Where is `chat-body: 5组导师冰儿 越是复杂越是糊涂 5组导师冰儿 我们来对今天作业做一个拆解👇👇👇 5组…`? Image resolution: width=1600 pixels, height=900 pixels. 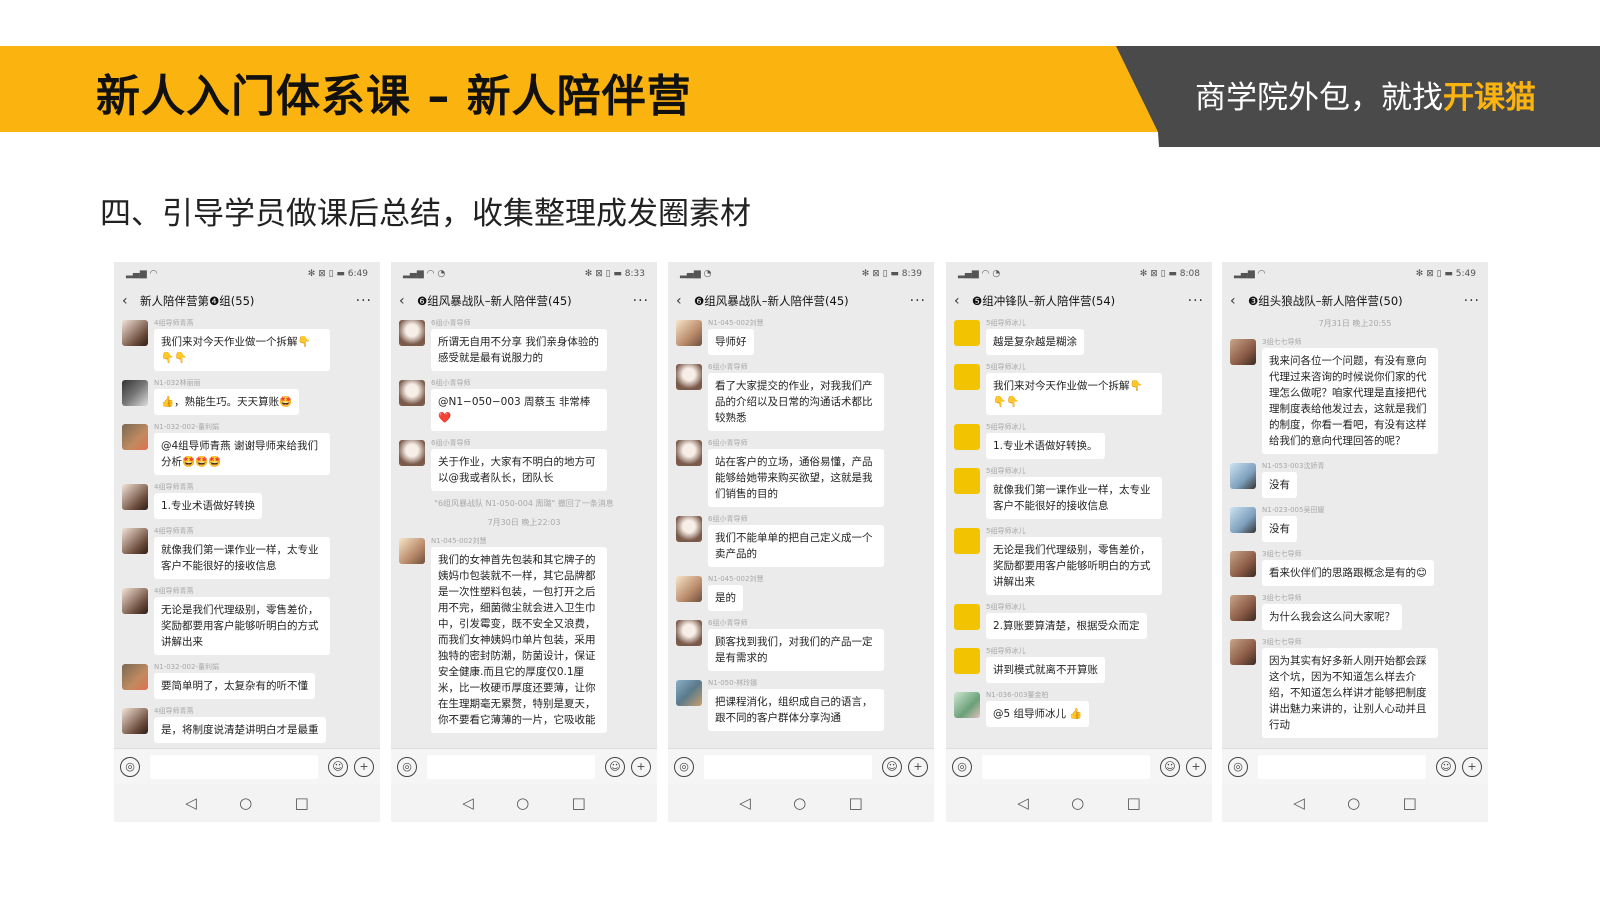 chat-body: 5组导师冰儿 越是复杂越是糊涂 5组导师冰儿 我们来对今天作业做一个拆解👇👇👇 5组… is located at coordinates (1079, 532).